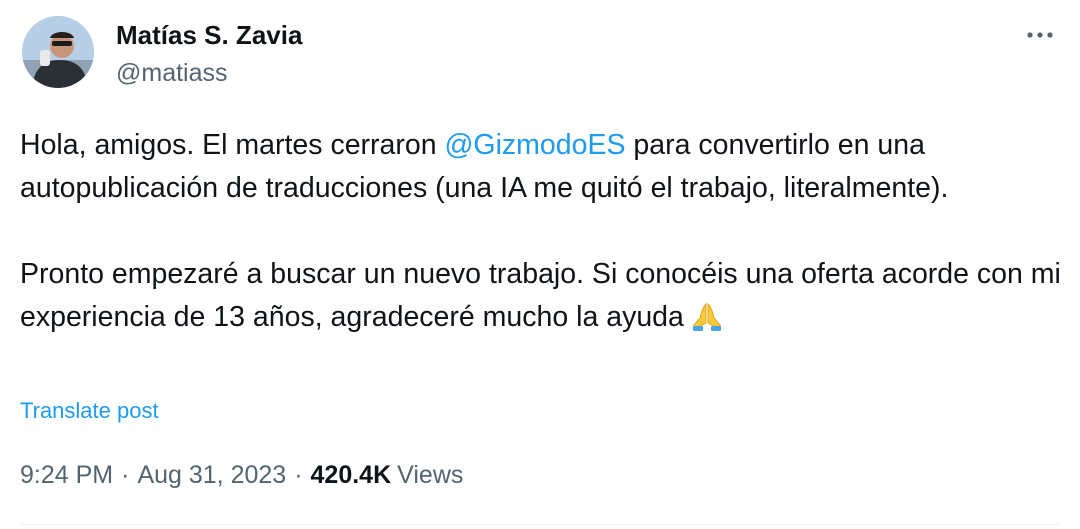 The height and width of the screenshot is (529, 1080). What do you see at coordinates (209, 35) in the screenshot?
I see `display-name: Matías S. Zavia` at bounding box center [209, 35].